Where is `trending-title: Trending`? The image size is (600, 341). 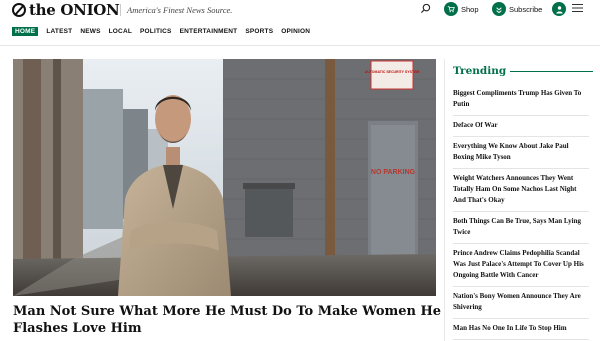
trending-title: Trending is located at coordinates (480, 71).